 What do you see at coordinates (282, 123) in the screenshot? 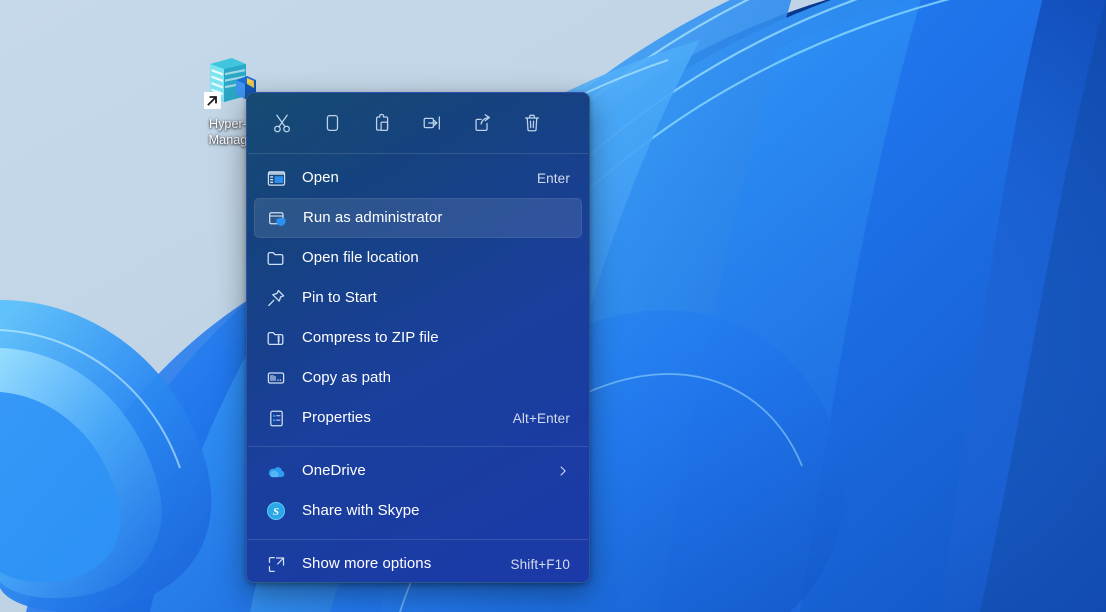
I see `cut-icon` at bounding box center [282, 123].